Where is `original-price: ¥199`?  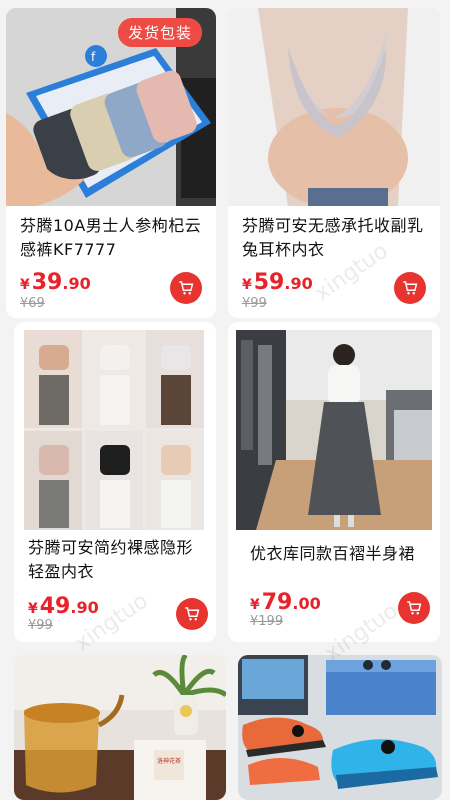 original-price: ¥199 is located at coordinates (267, 621).